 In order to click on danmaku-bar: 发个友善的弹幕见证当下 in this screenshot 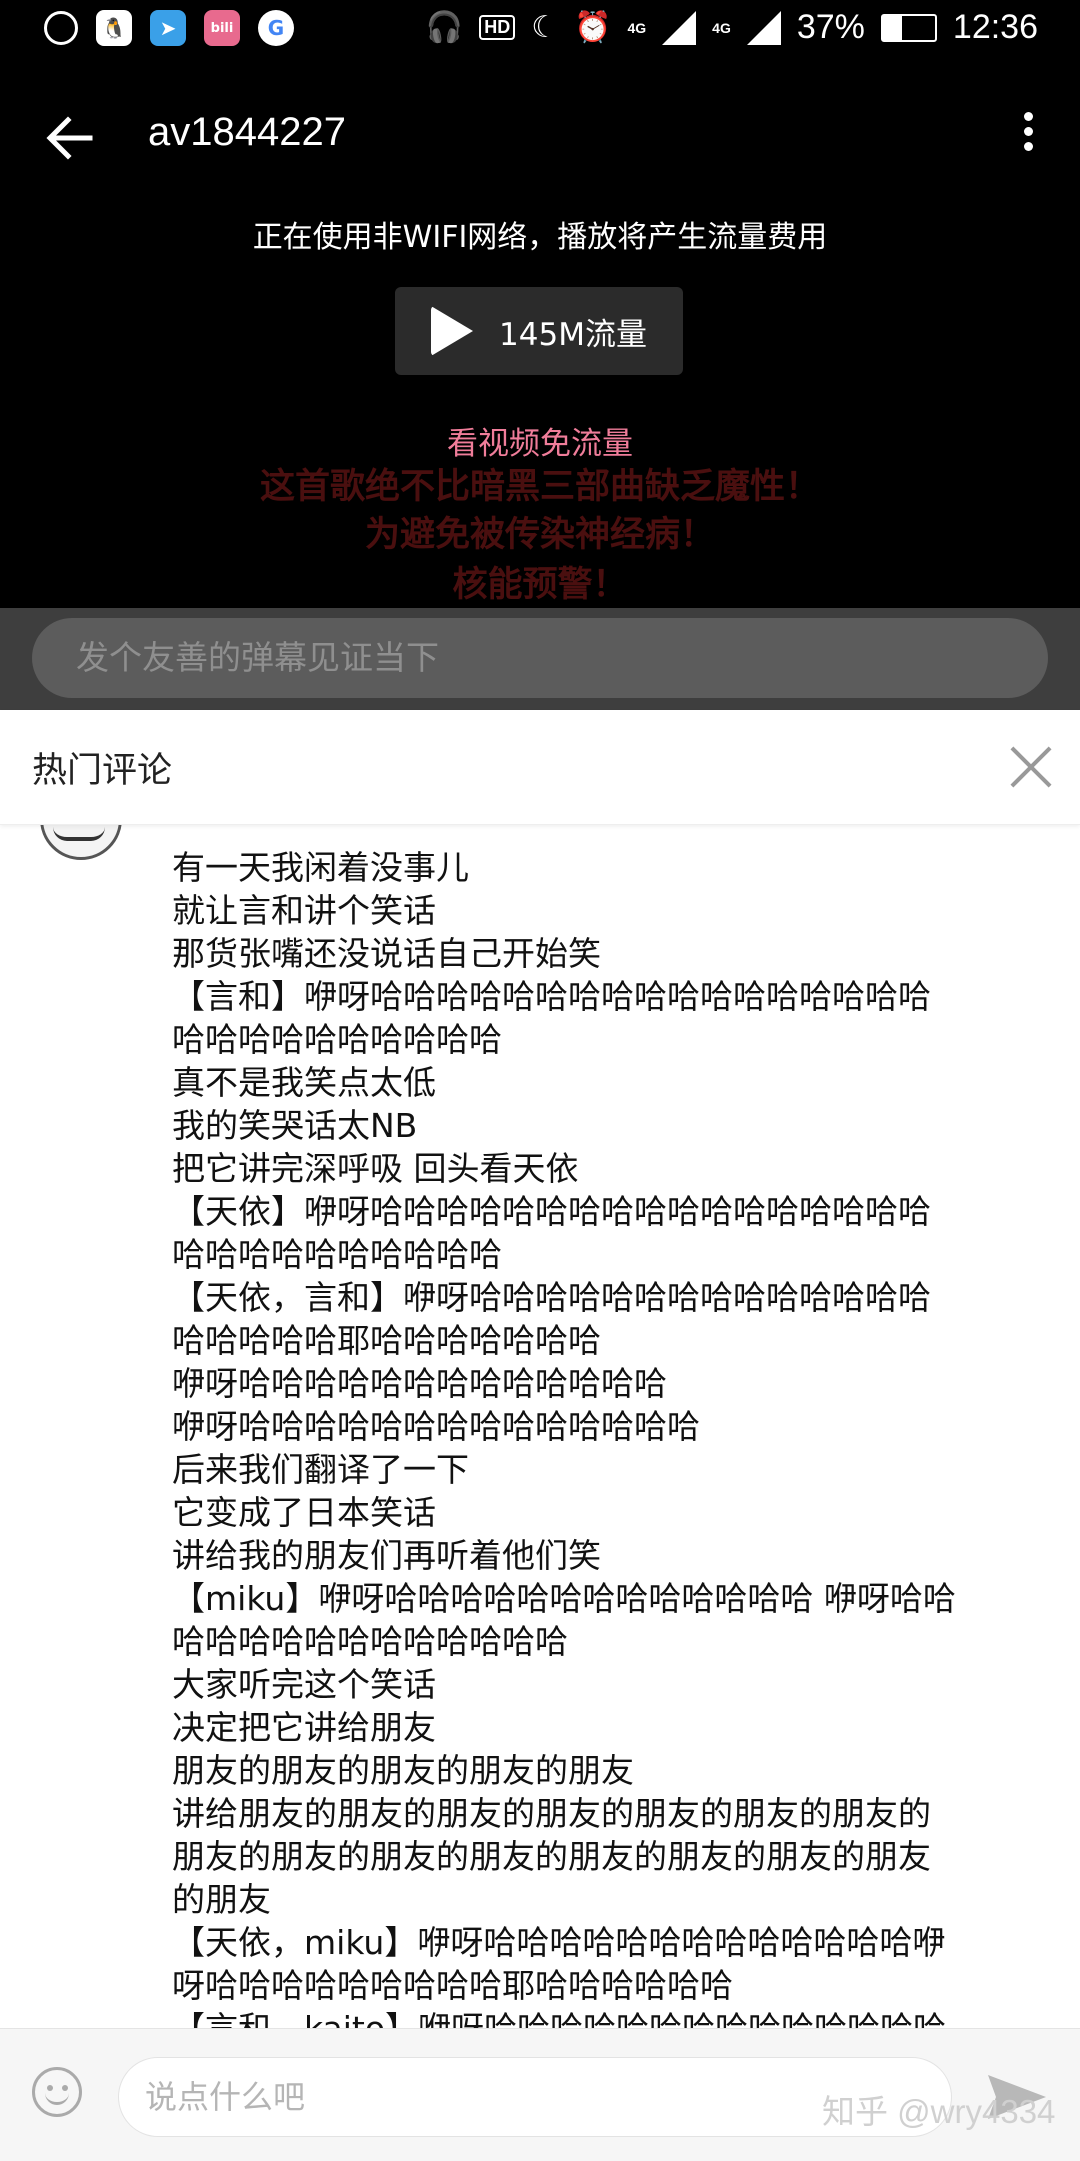, I will do `click(540, 659)`.